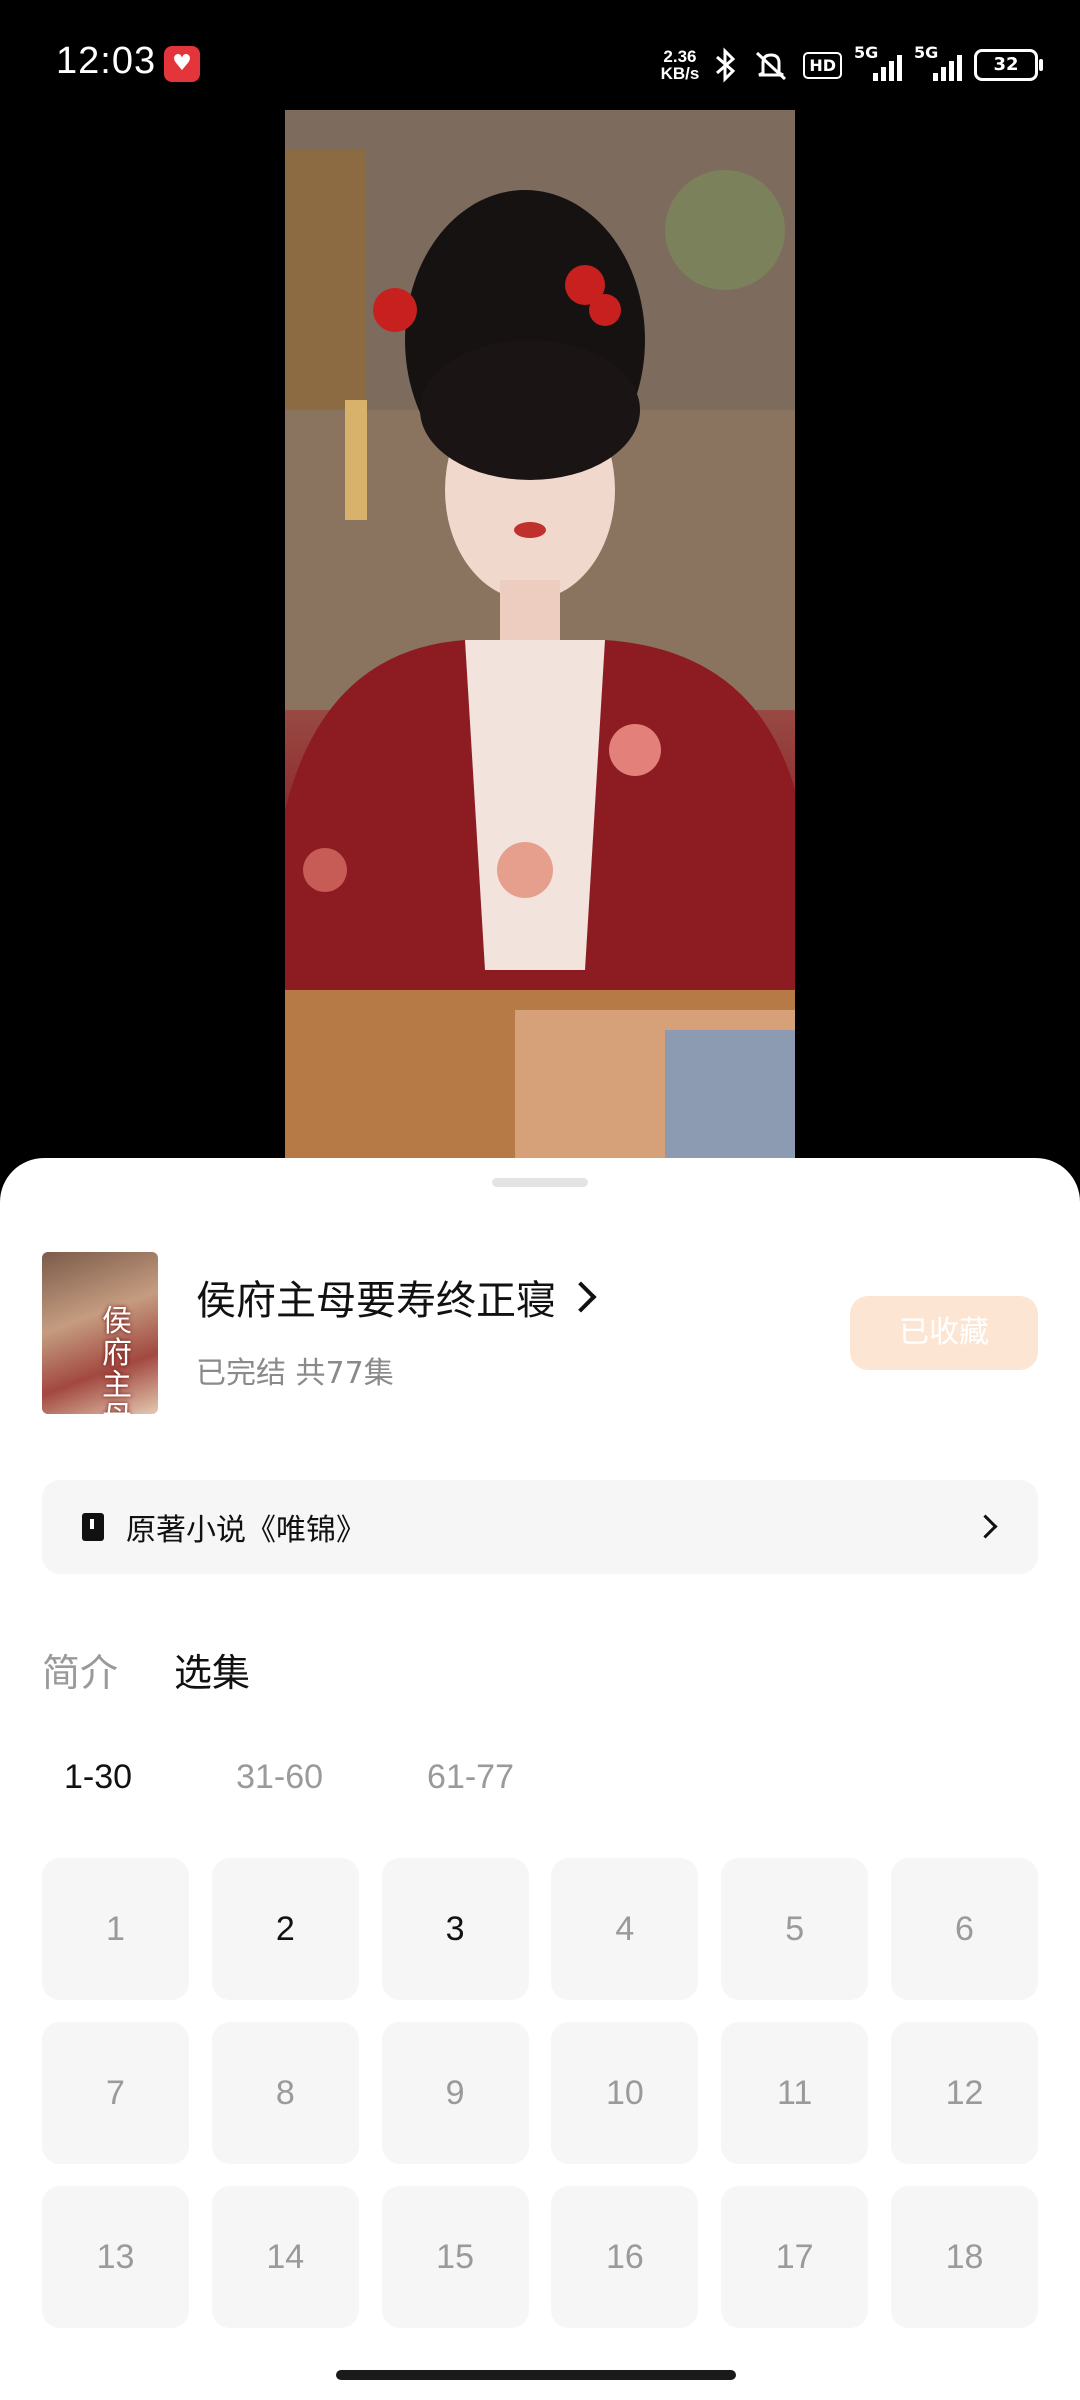 The width and height of the screenshot is (1080, 2400). What do you see at coordinates (285, 1929) in the screenshot?
I see `episode-tile: 2` at bounding box center [285, 1929].